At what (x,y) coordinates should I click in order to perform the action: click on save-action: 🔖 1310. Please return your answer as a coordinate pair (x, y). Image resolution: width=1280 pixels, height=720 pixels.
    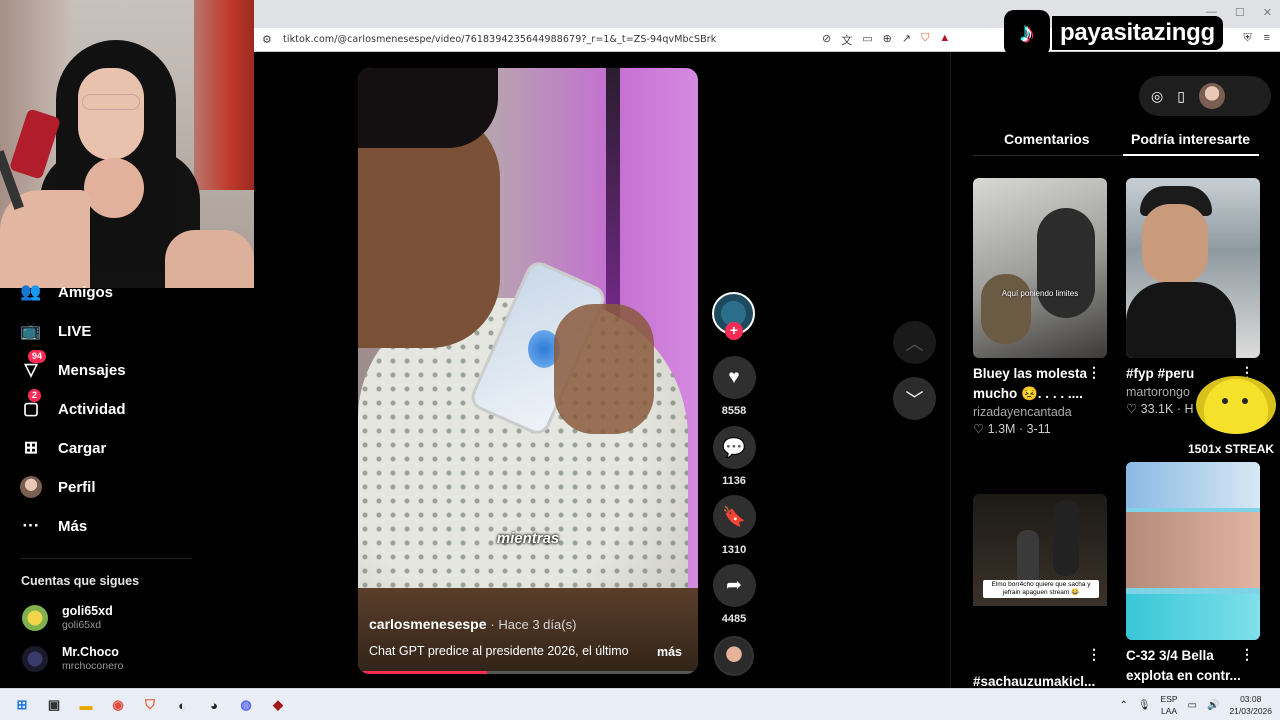
    Looking at the image, I should click on (734, 525).